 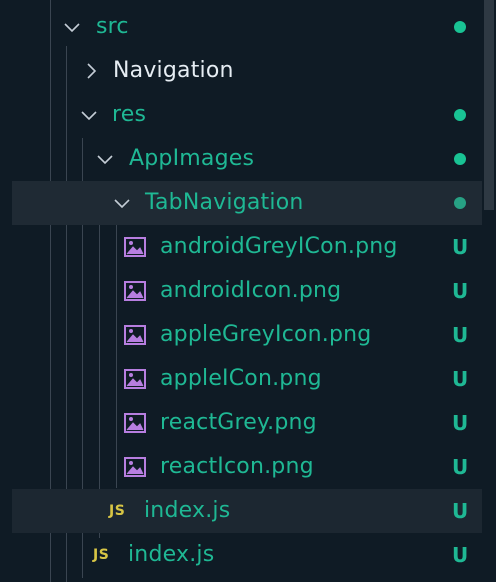 I want to click on tree-item-file: androidIcon.png U, so click(x=241, y=291).